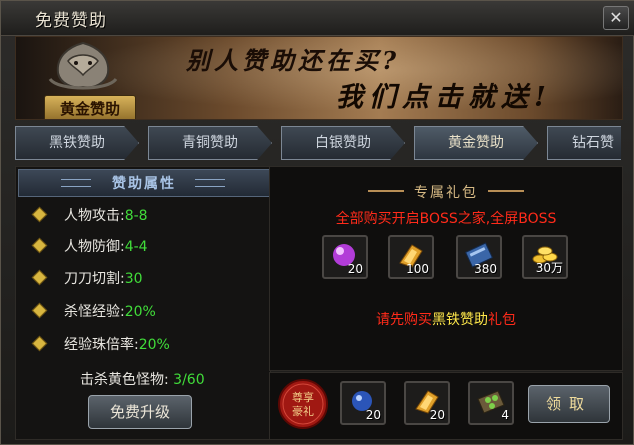  What do you see at coordinates (584, 143) in the screenshot?
I see `tab-diamond: 钻石赞` at bounding box center [584, 143].